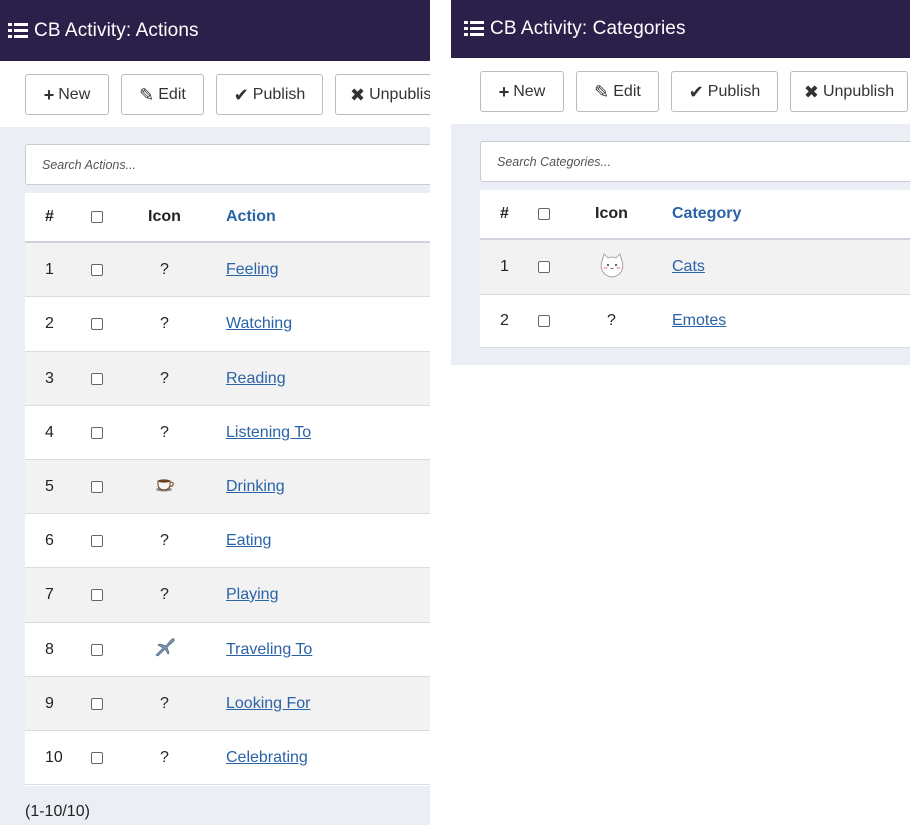 This screenshot has width=910, height=825. I want to click on row-name-link: Reading, so click(256, 379).